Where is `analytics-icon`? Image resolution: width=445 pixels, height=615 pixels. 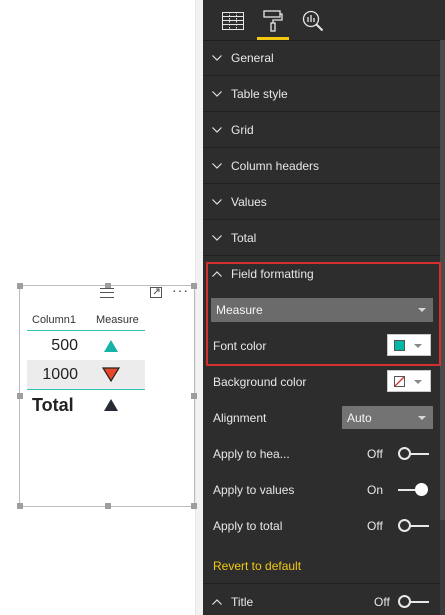
analytics-icon is located at coordinates (313, 21).